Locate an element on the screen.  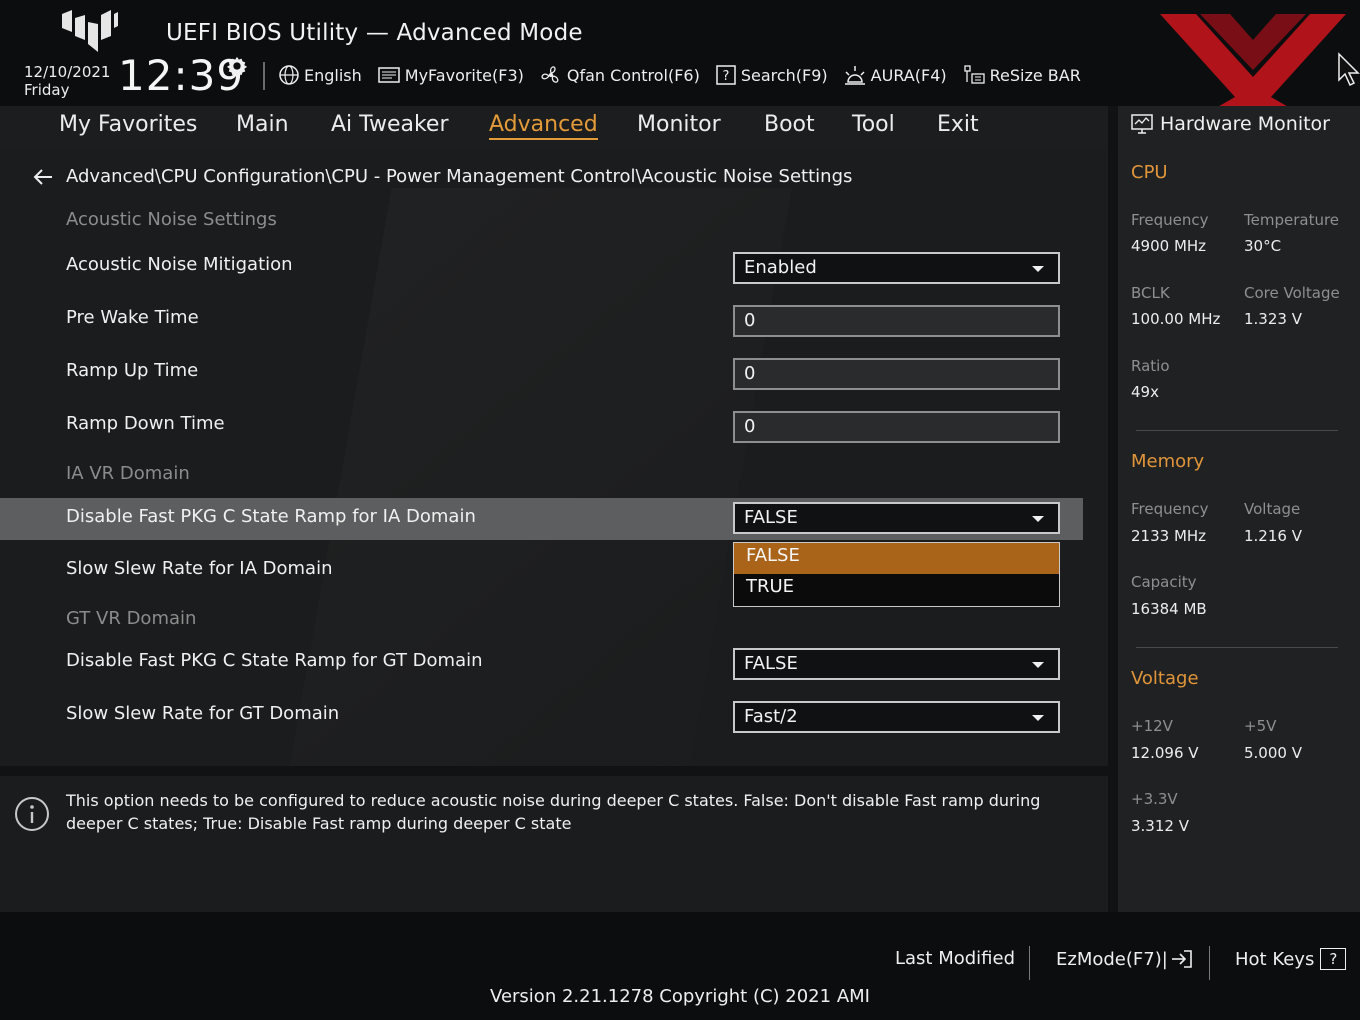
tab-tool: Tool is located at coordinates (873, 124).